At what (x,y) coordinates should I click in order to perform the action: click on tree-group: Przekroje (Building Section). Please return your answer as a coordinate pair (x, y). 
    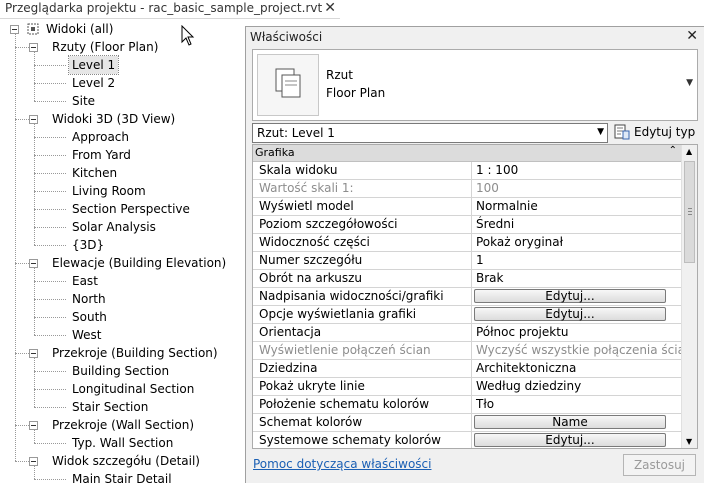
    Looking at the image, I should click on (135, 353).